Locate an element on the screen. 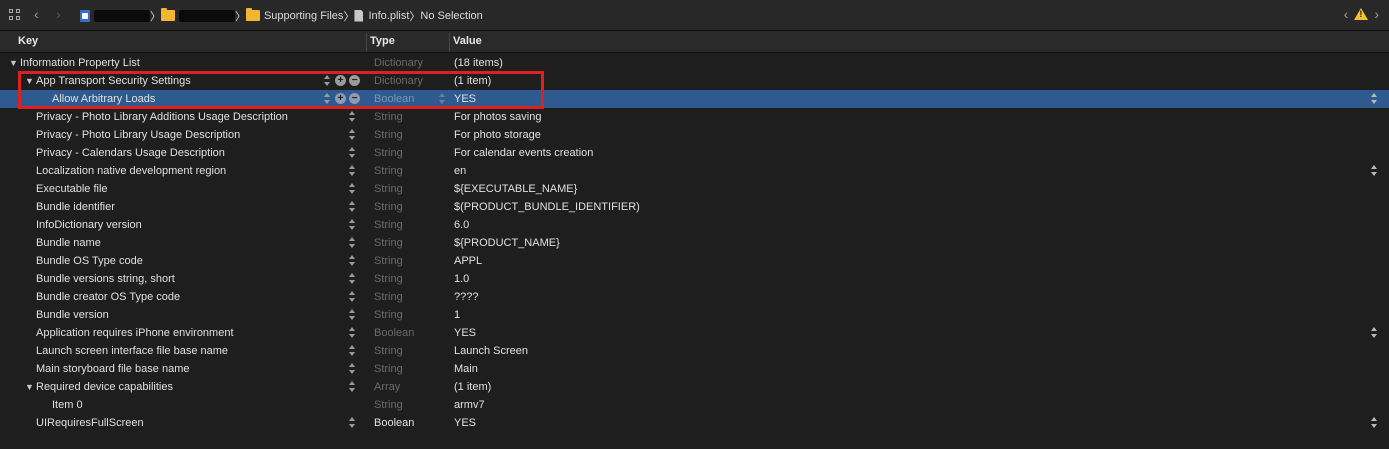  row-key: Bundle name is located at coordinates (68, 243).